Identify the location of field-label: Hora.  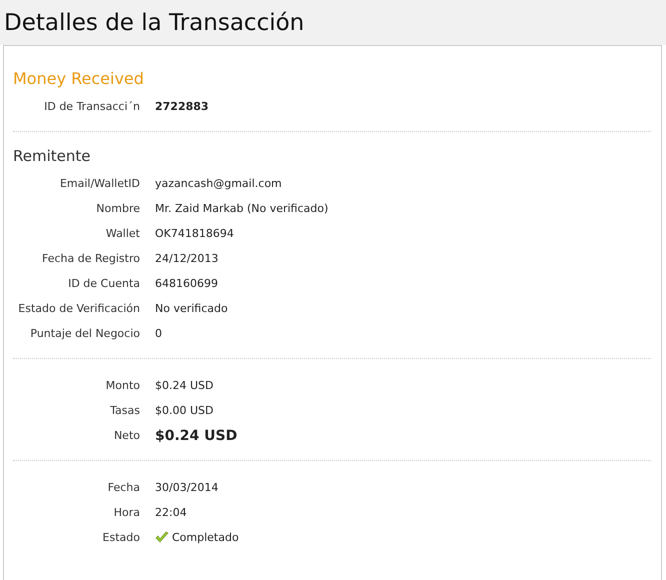
(126, 512).